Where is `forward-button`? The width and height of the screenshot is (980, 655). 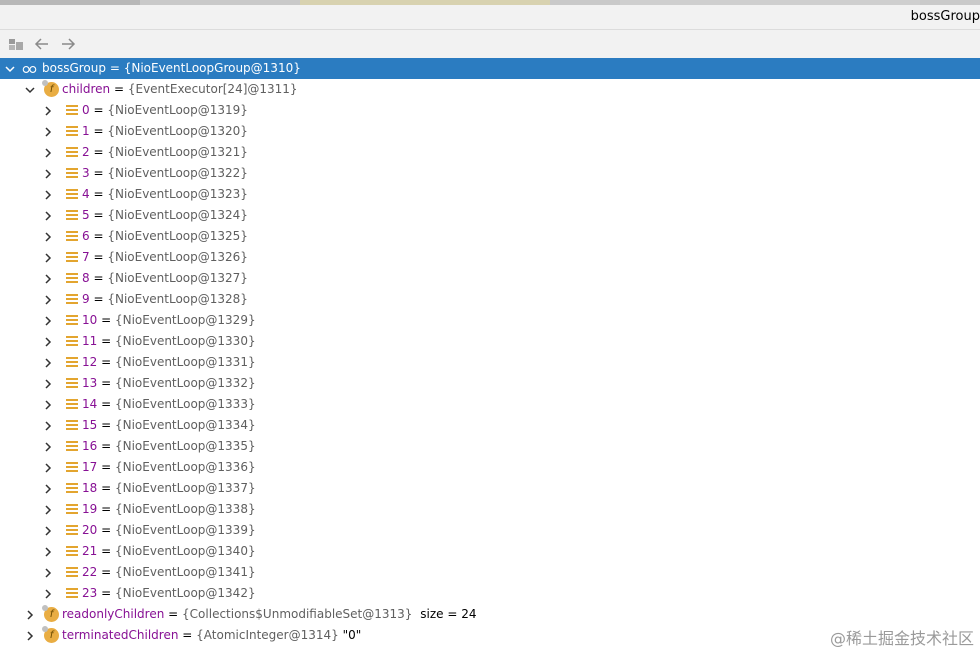
forward-button is located at coordinates (68, 44).